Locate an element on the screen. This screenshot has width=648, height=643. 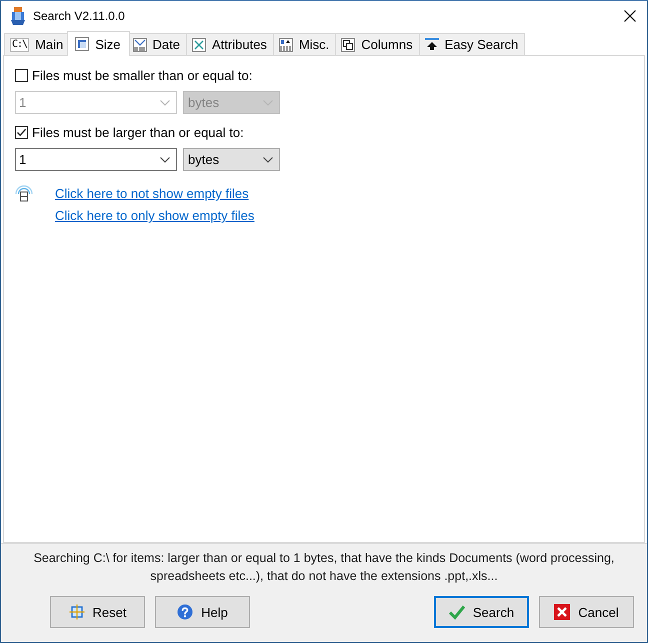
up-arrow-icon is located at coordinates (431, 45).